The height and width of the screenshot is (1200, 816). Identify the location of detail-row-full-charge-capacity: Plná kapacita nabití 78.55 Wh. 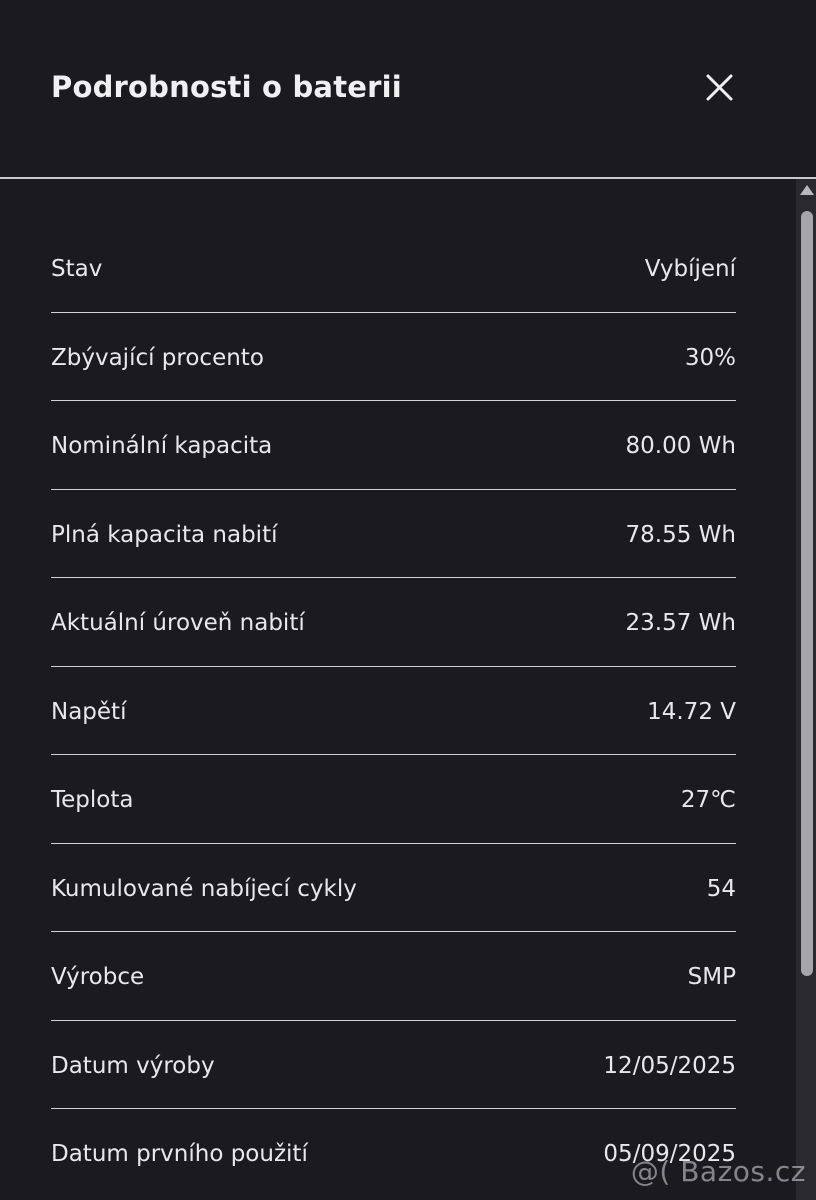
(393, 534).